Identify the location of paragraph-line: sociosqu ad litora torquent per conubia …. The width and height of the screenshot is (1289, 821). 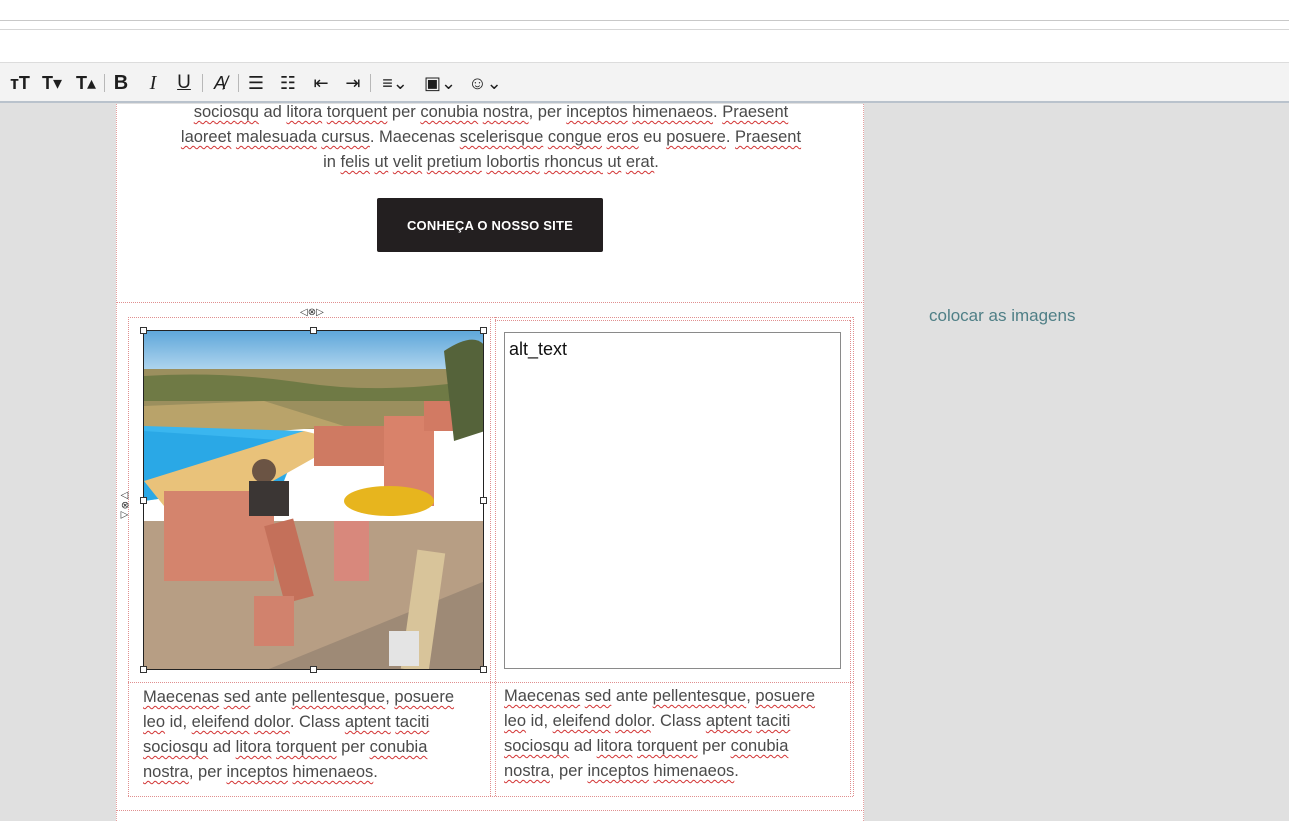
(491, 112).